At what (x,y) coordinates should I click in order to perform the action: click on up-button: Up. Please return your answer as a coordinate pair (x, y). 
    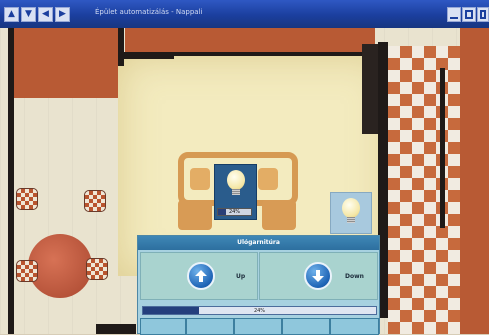
    Looking at the image, I should click on (199, 276).